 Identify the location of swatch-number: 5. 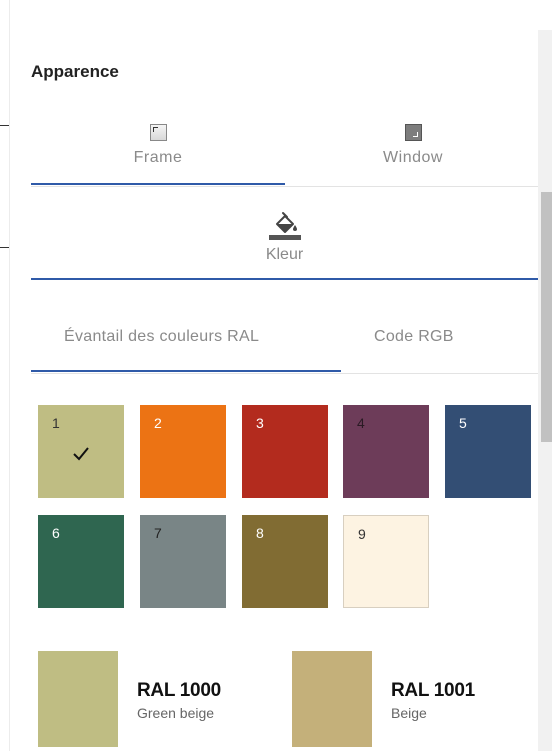
(463, 423).